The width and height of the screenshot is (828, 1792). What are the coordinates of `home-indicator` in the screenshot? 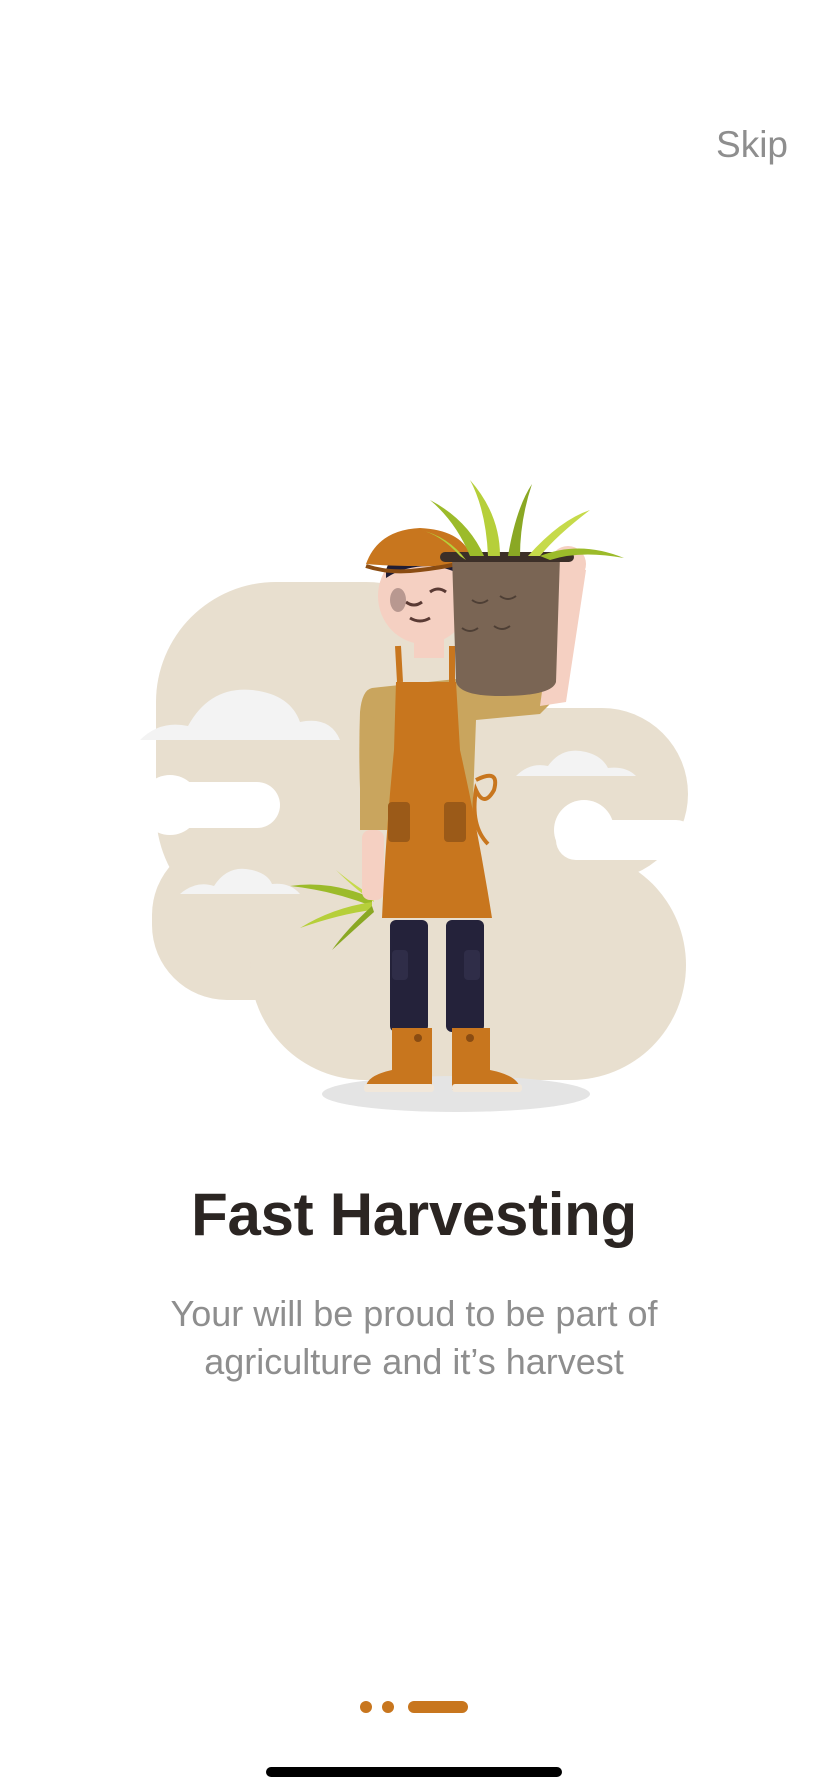 It's located at (414, 1772).